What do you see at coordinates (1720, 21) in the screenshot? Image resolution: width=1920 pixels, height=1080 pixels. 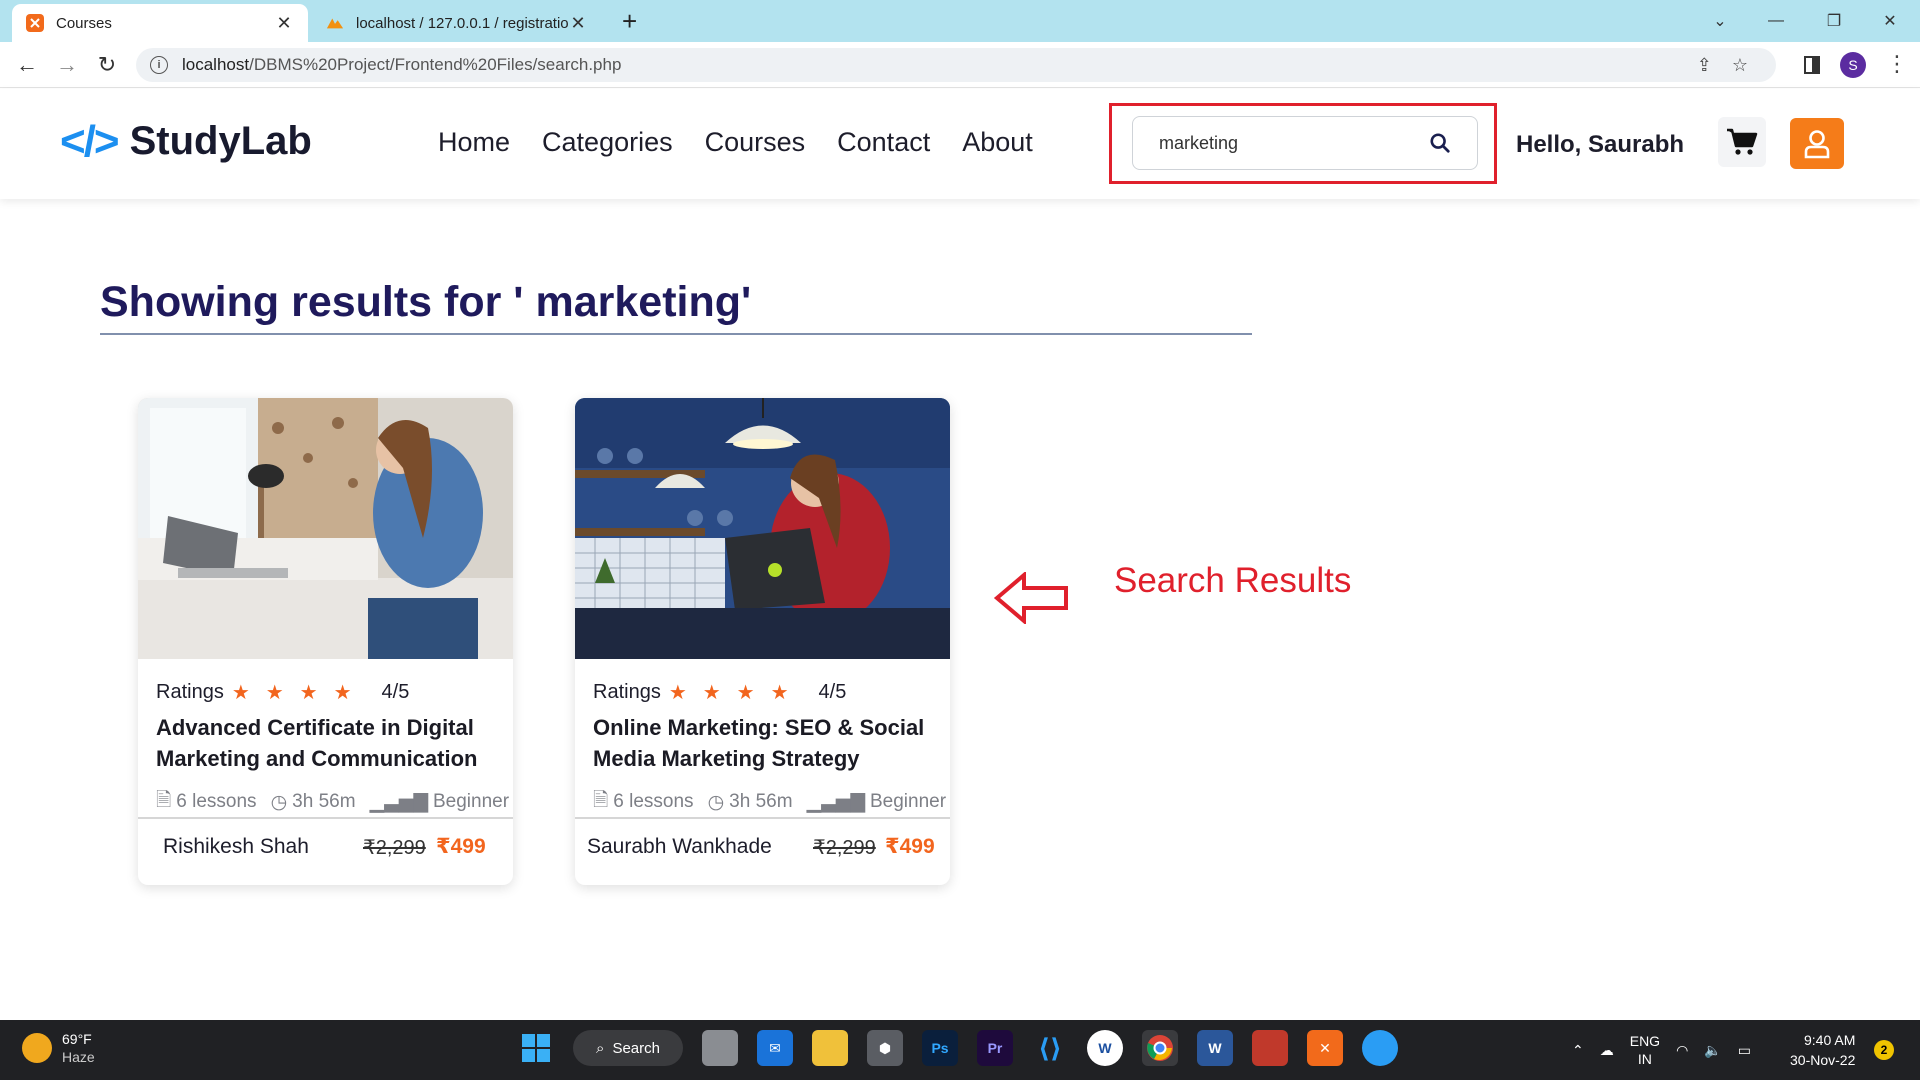 I see `tab-search-chevron-icon: ⌄` at bounding box center [1720, 21].